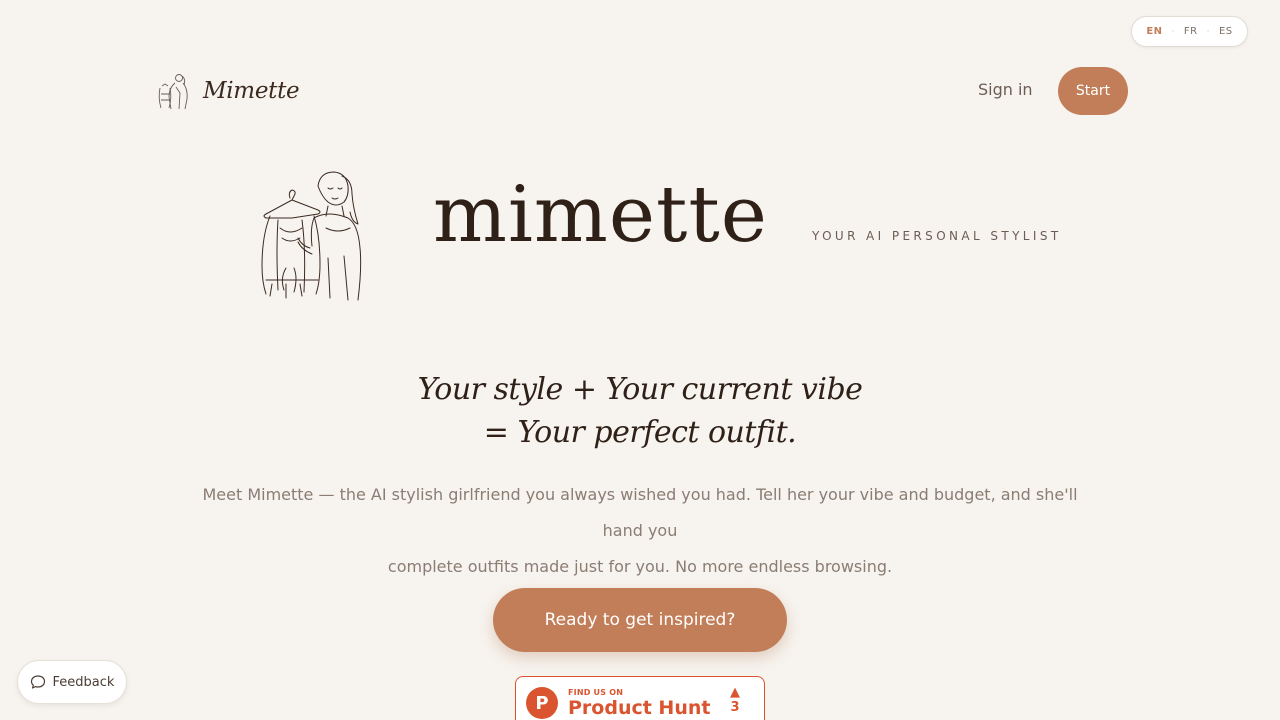 The height and width of the screenshot is (720, 1280). Describe the element at coordinates (542, 703) in the screenshot. I see `product-hunt-icon: P` at that location.